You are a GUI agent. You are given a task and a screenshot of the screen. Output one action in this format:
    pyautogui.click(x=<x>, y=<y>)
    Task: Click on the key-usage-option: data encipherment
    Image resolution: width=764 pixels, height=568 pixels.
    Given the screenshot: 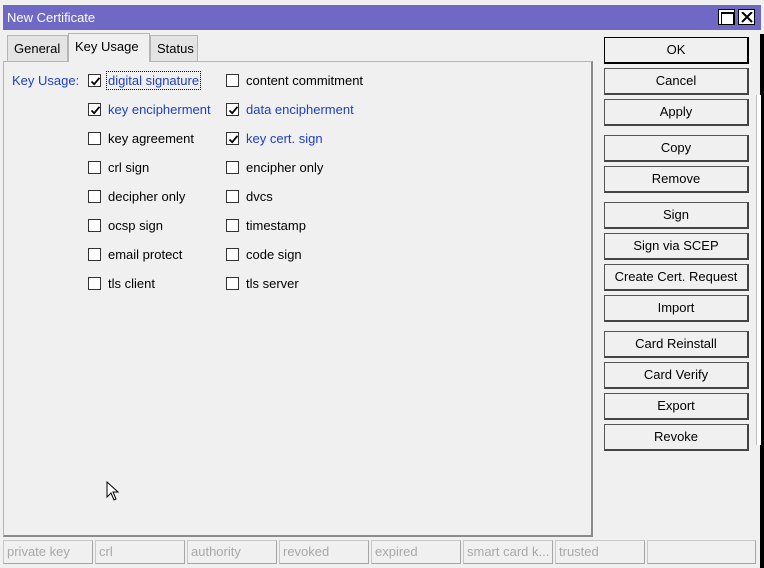 What is the action you would take?
    pyautogui.click(x=290, y=109)
    